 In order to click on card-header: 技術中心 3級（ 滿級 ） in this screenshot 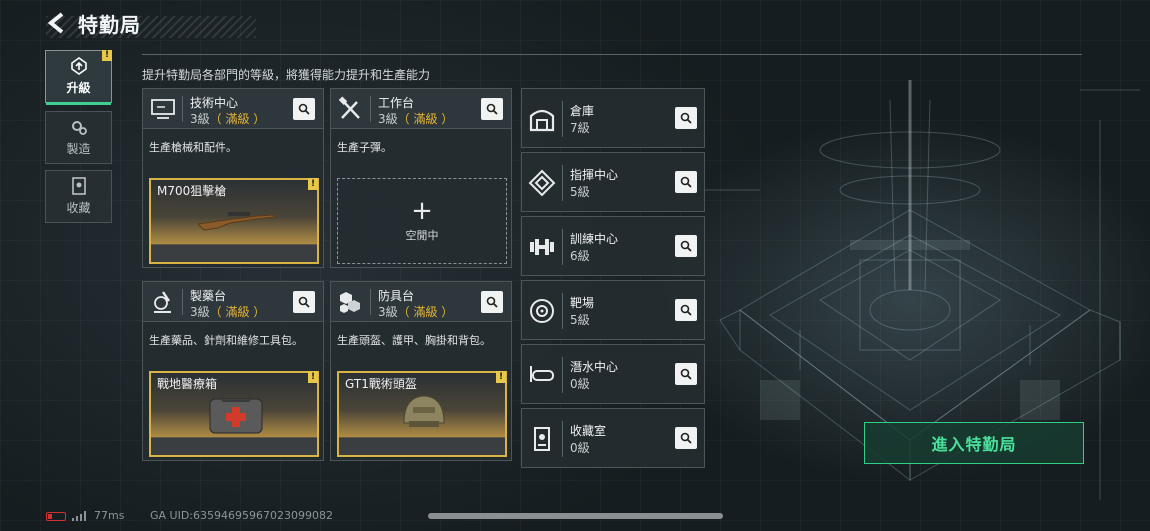, I will do `click(233, 109)`.